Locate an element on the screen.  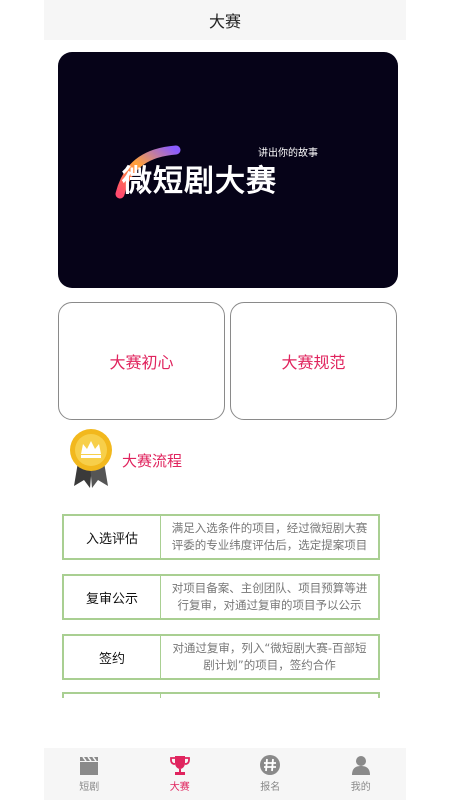
step-row-partial is located at coordinates (221, 695).